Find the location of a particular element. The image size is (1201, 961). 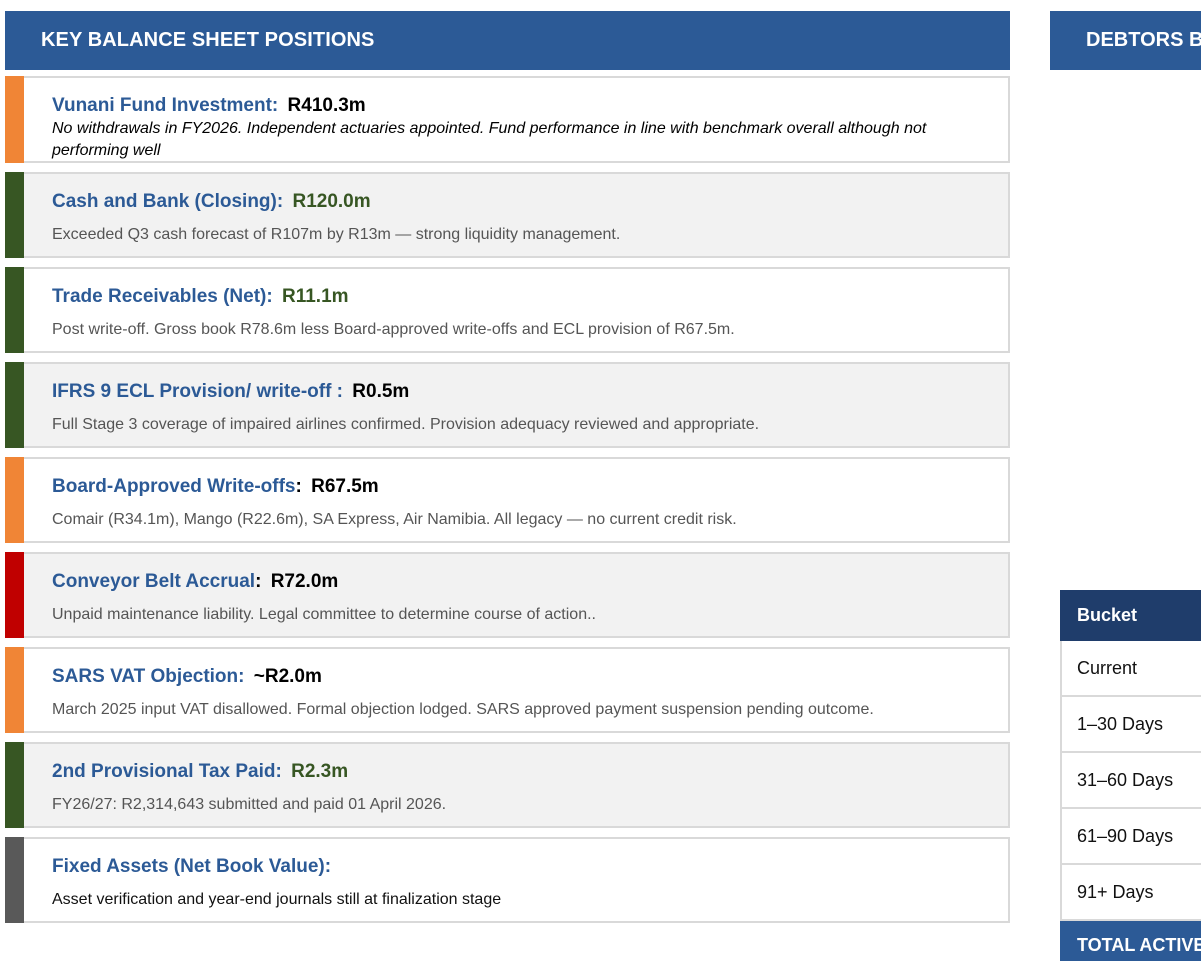

card-value: R67.5m is located at coordinates (345, 486).